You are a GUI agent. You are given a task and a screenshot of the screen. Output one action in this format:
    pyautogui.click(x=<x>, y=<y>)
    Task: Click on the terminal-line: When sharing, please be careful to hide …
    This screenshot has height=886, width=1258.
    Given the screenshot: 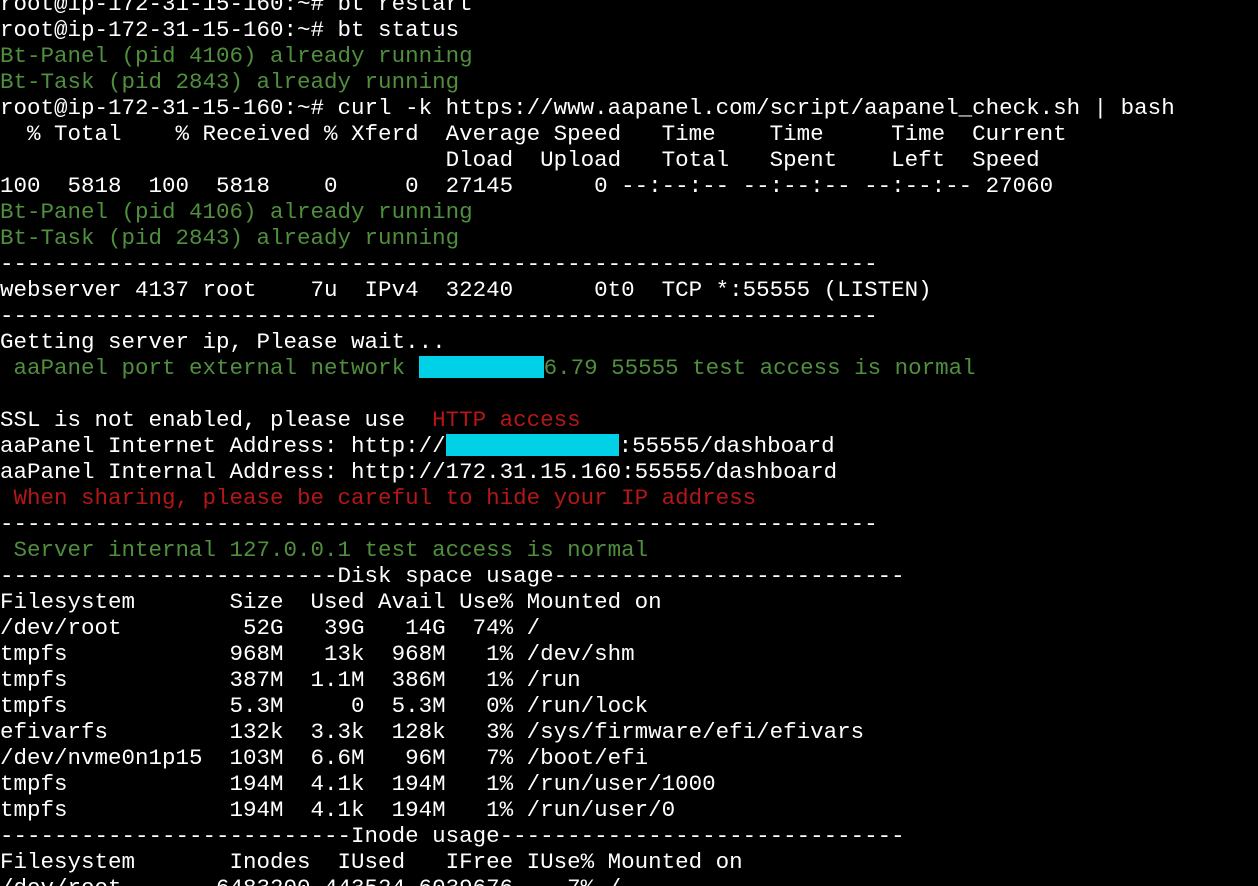 What is the action you would take?
    pyautogui.click(x=587, y=498)
    